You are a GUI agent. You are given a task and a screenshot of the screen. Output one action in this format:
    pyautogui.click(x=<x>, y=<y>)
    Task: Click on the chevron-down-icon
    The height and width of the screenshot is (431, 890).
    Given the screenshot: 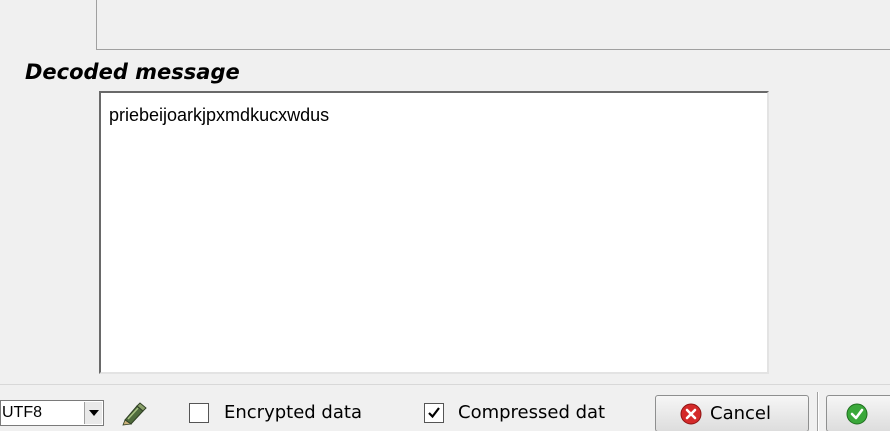 What is the action you would take?
    pyautogui.click(x=93, y=413)
    